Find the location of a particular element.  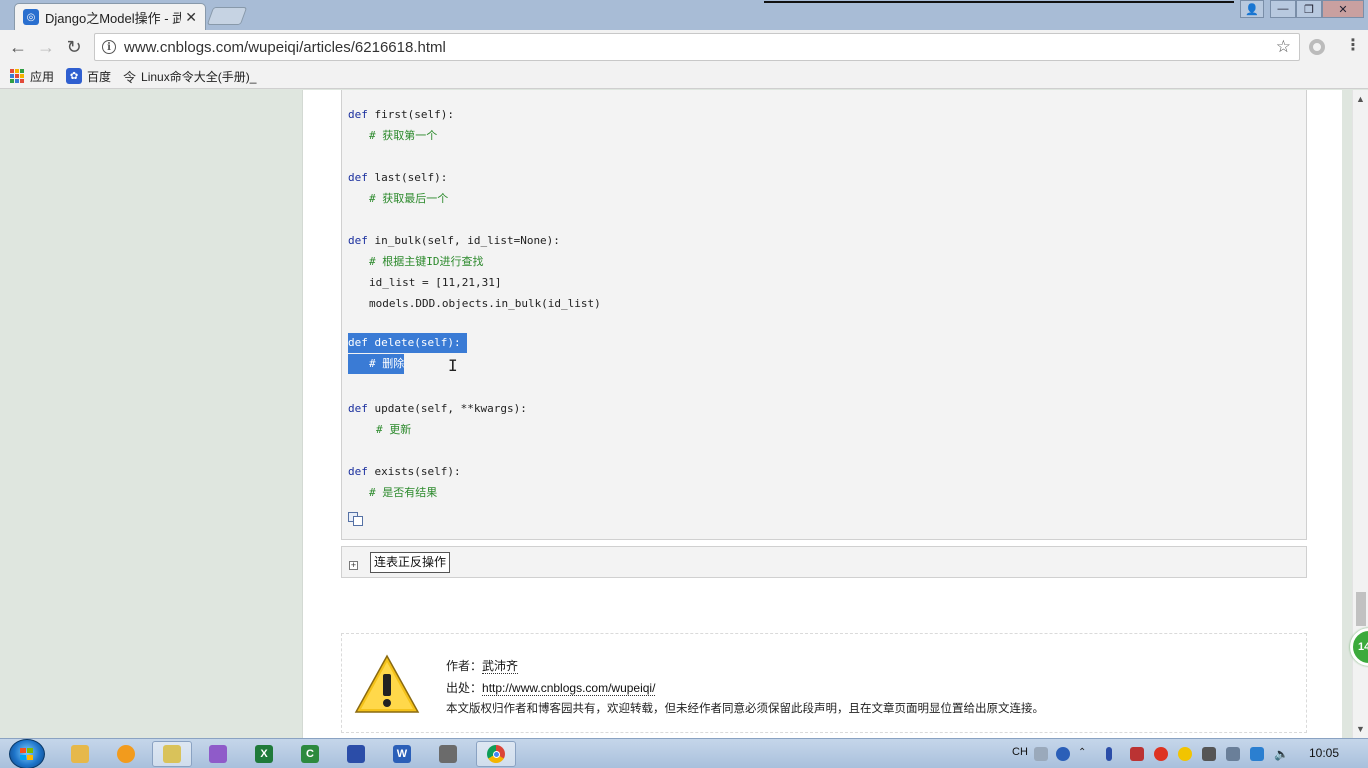

taskbar-notepad is located at coordinates (172, 754).